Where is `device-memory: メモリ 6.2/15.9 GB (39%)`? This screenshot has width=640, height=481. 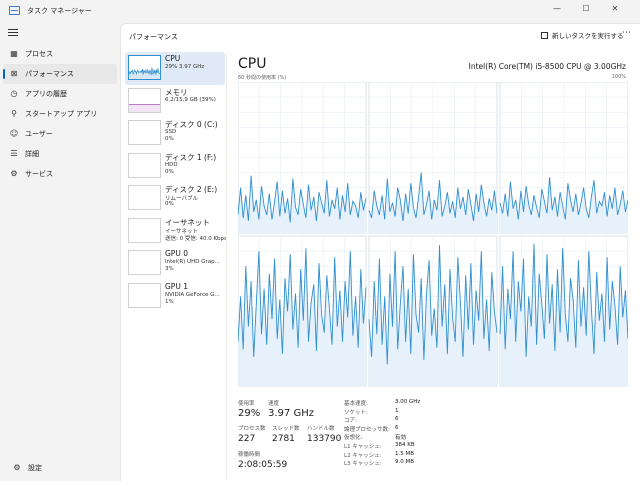 device-memory: メモリ 6.2/15.9 GB (39%) is located at coordinates (175, 101).